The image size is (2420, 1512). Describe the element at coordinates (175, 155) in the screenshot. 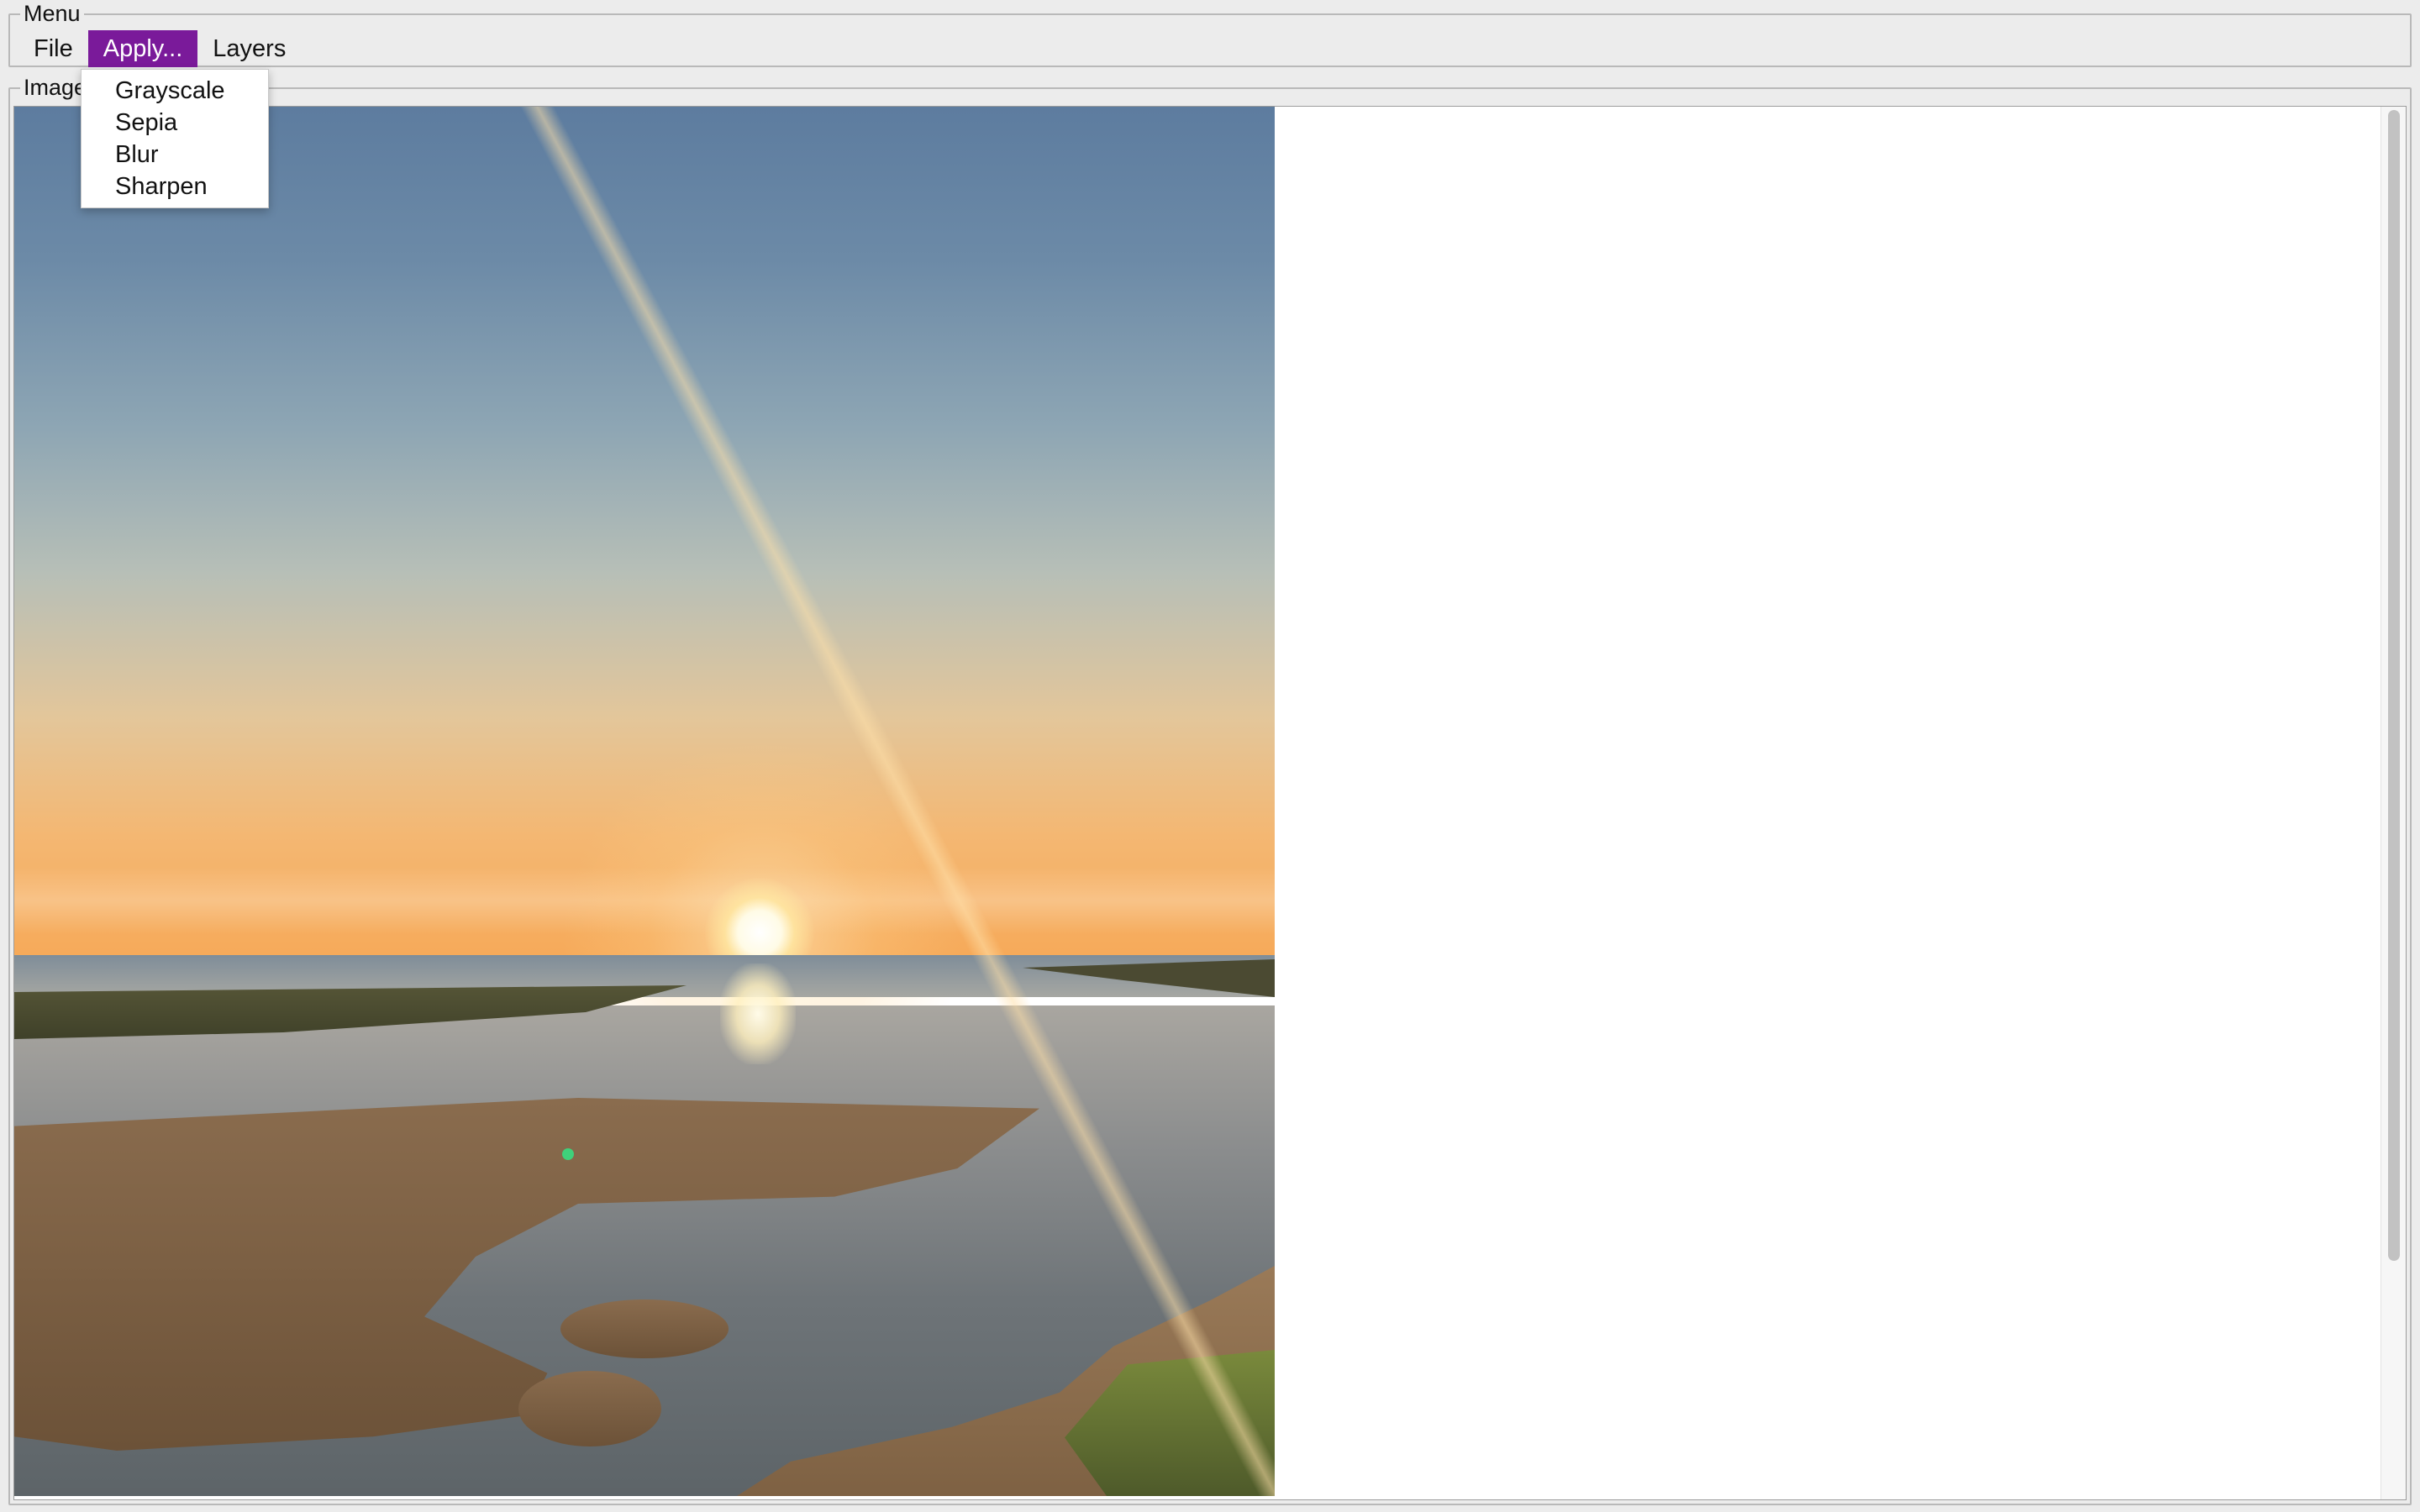

I see `menu-item-blur: Blur` at that location.